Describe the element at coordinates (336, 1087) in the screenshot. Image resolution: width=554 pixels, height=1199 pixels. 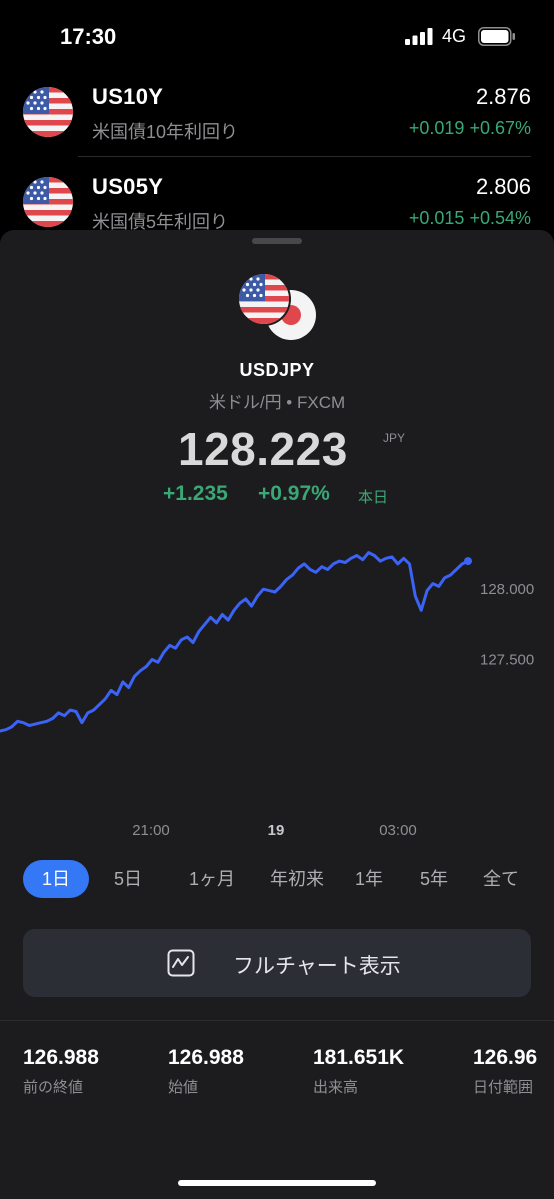
I see `stat-label: 出来高` at that location.